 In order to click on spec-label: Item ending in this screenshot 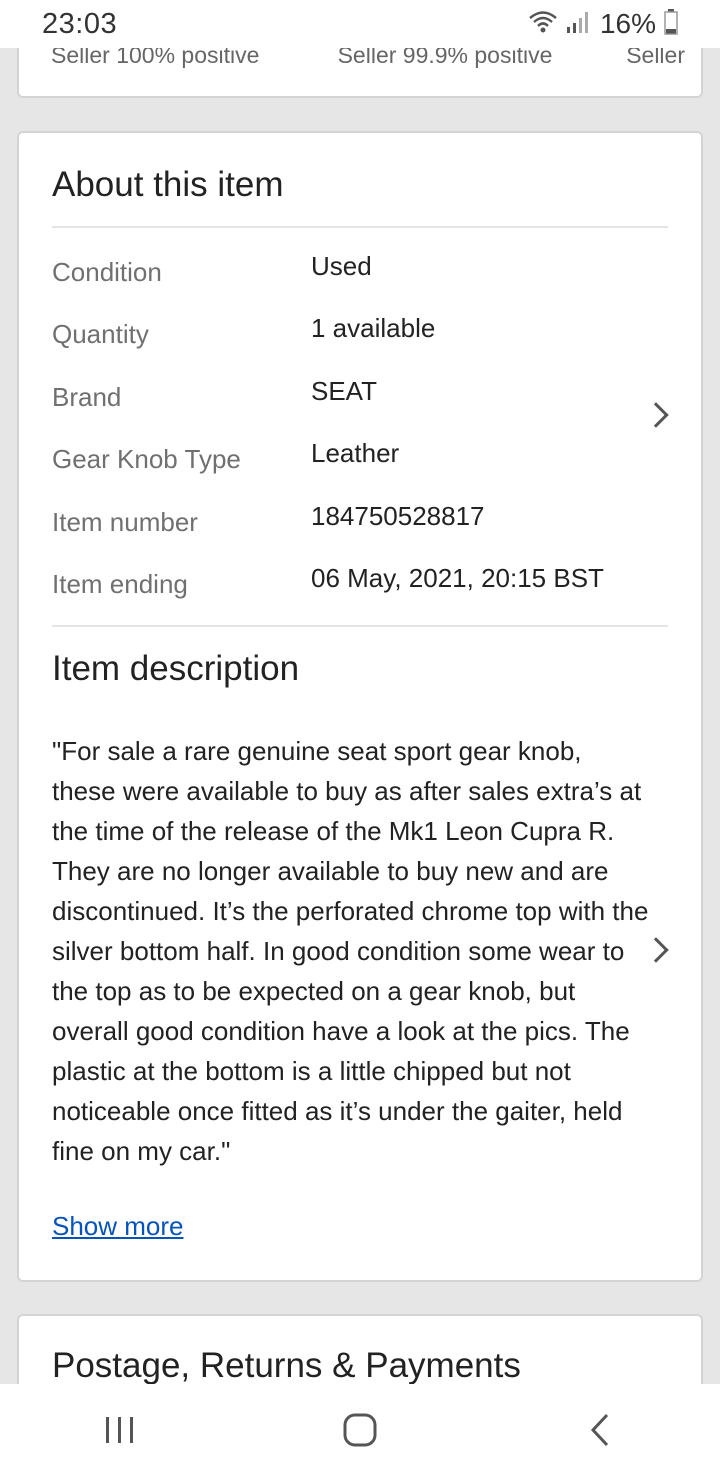, I will do `click(120, 583)`.